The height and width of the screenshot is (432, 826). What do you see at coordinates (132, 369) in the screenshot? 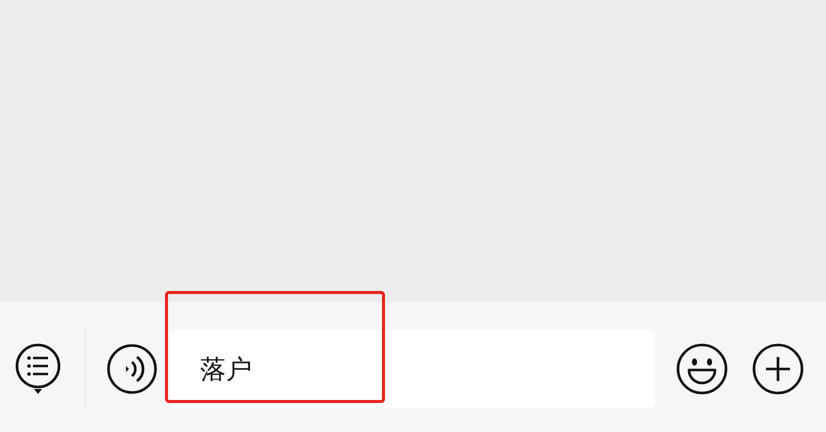
I see `voice-icon` at bounding box center [132, 369].